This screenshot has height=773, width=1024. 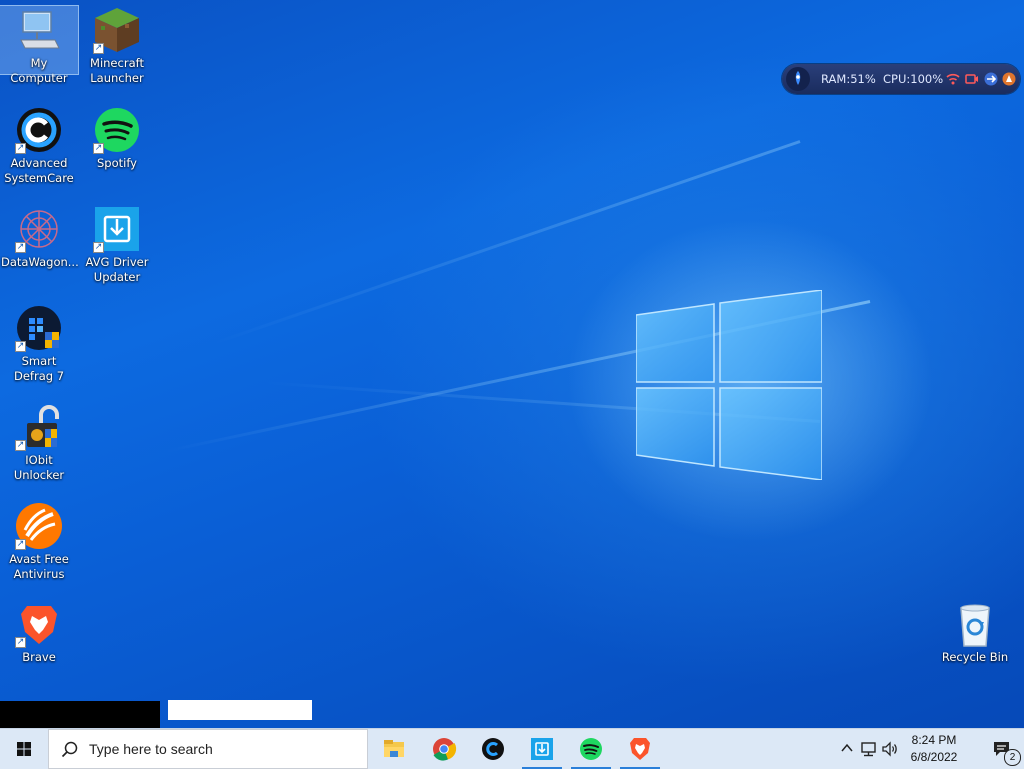 What do you see at coordinates (117, 30) in the screenshot?
I see `minecraft-icon: ↗` at bounding box center [117, 30].